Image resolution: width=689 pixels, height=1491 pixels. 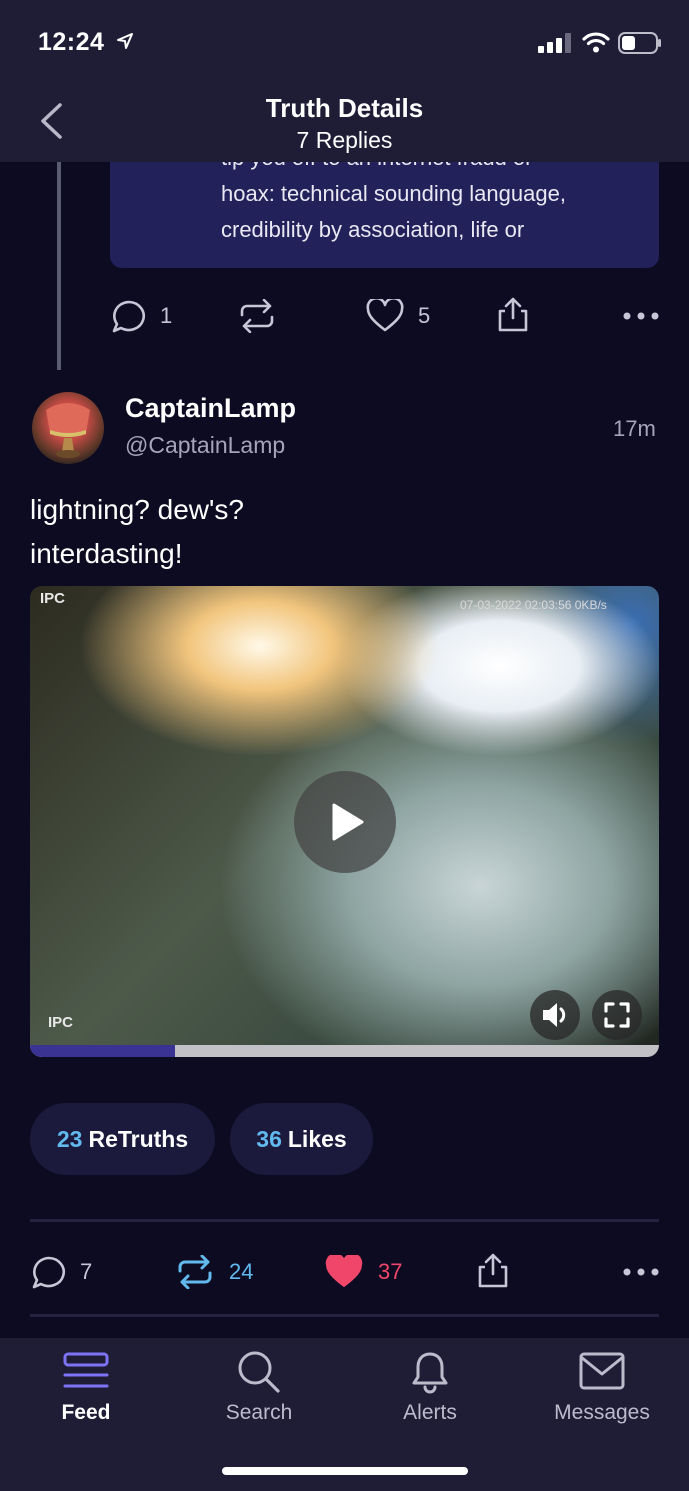 I want to click on retruths-pill: 23 ReTruths, so click(x=122, y=1139).